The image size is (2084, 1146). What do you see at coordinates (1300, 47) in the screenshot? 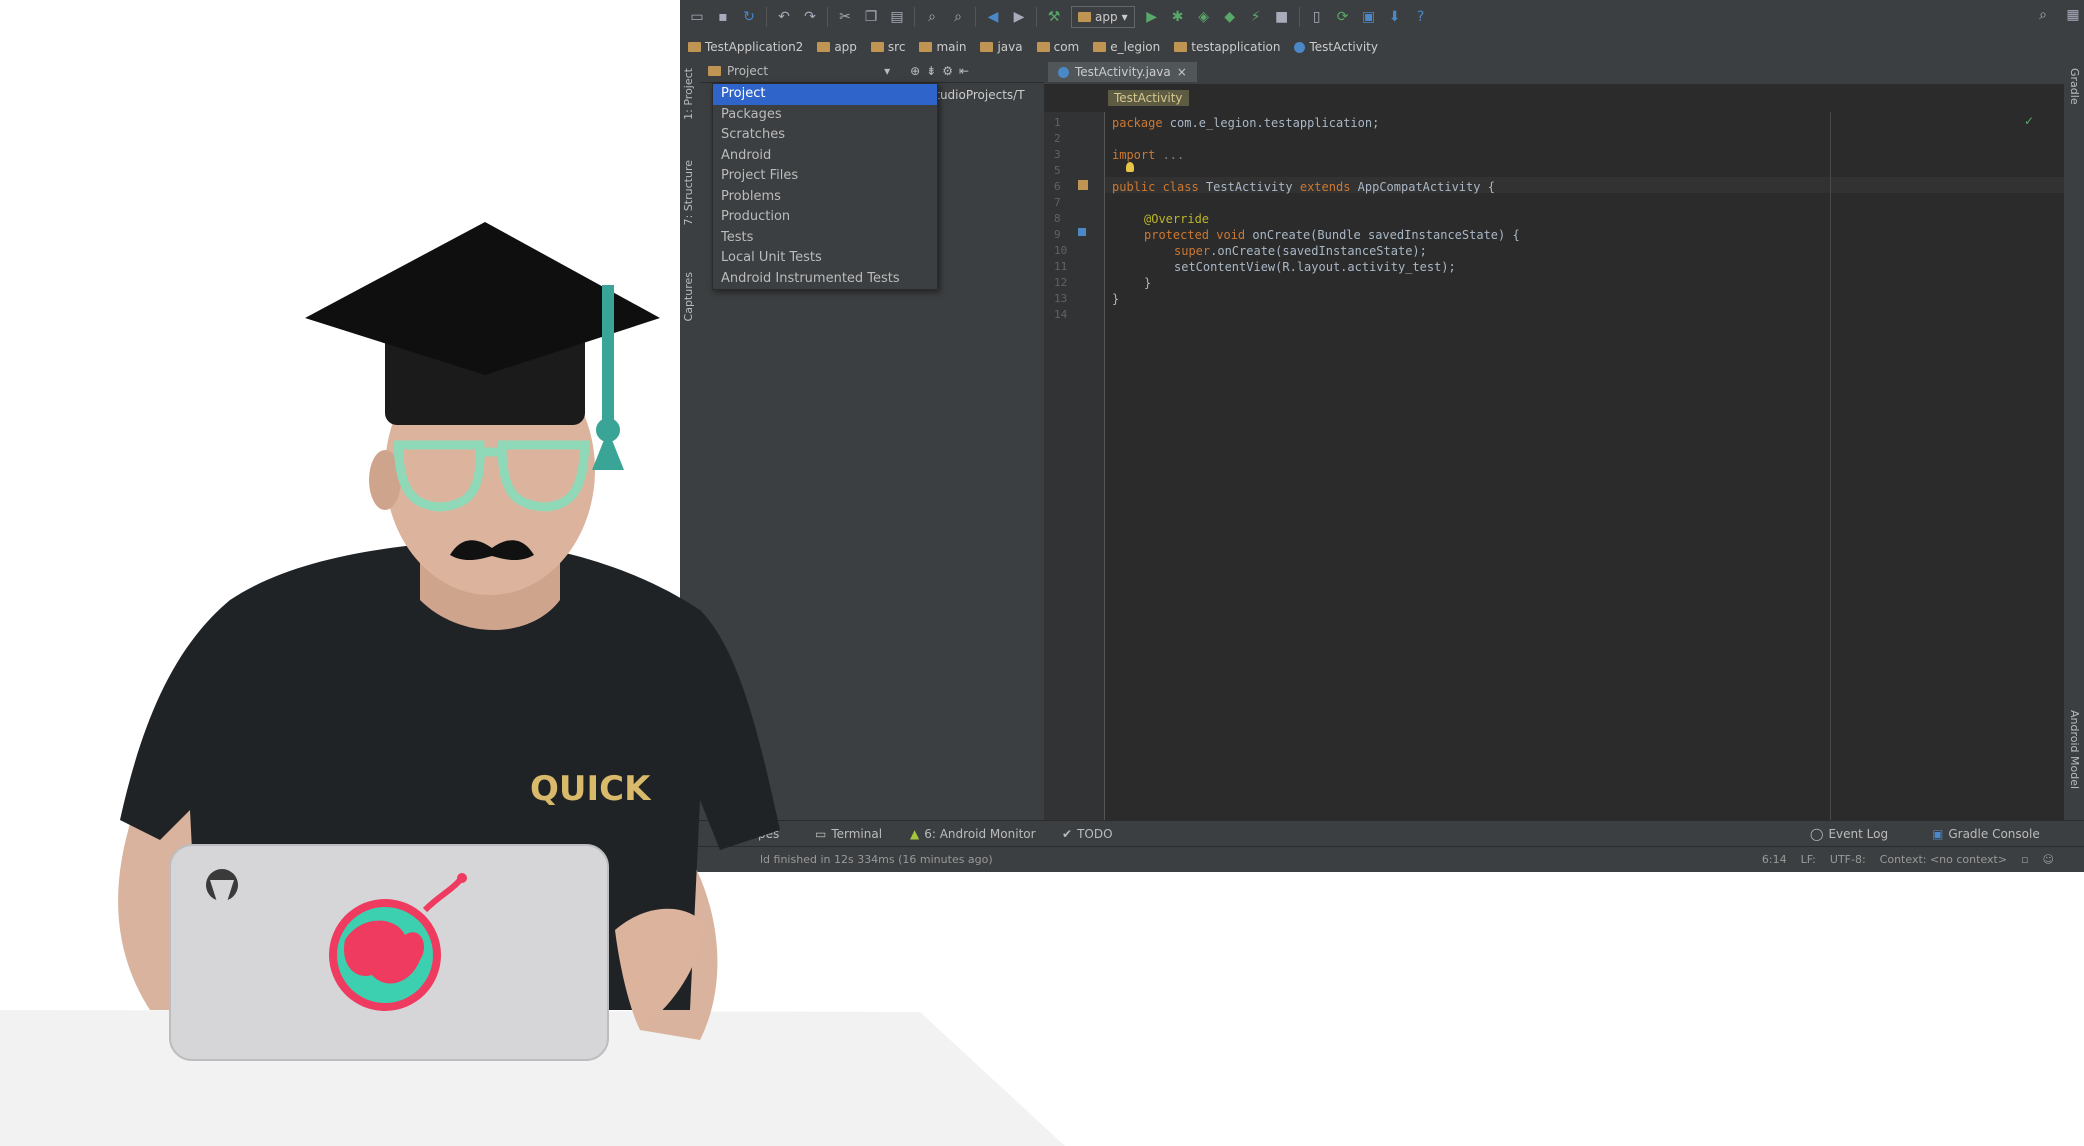
I see `class-icon` at bounding box center [1300, 47].